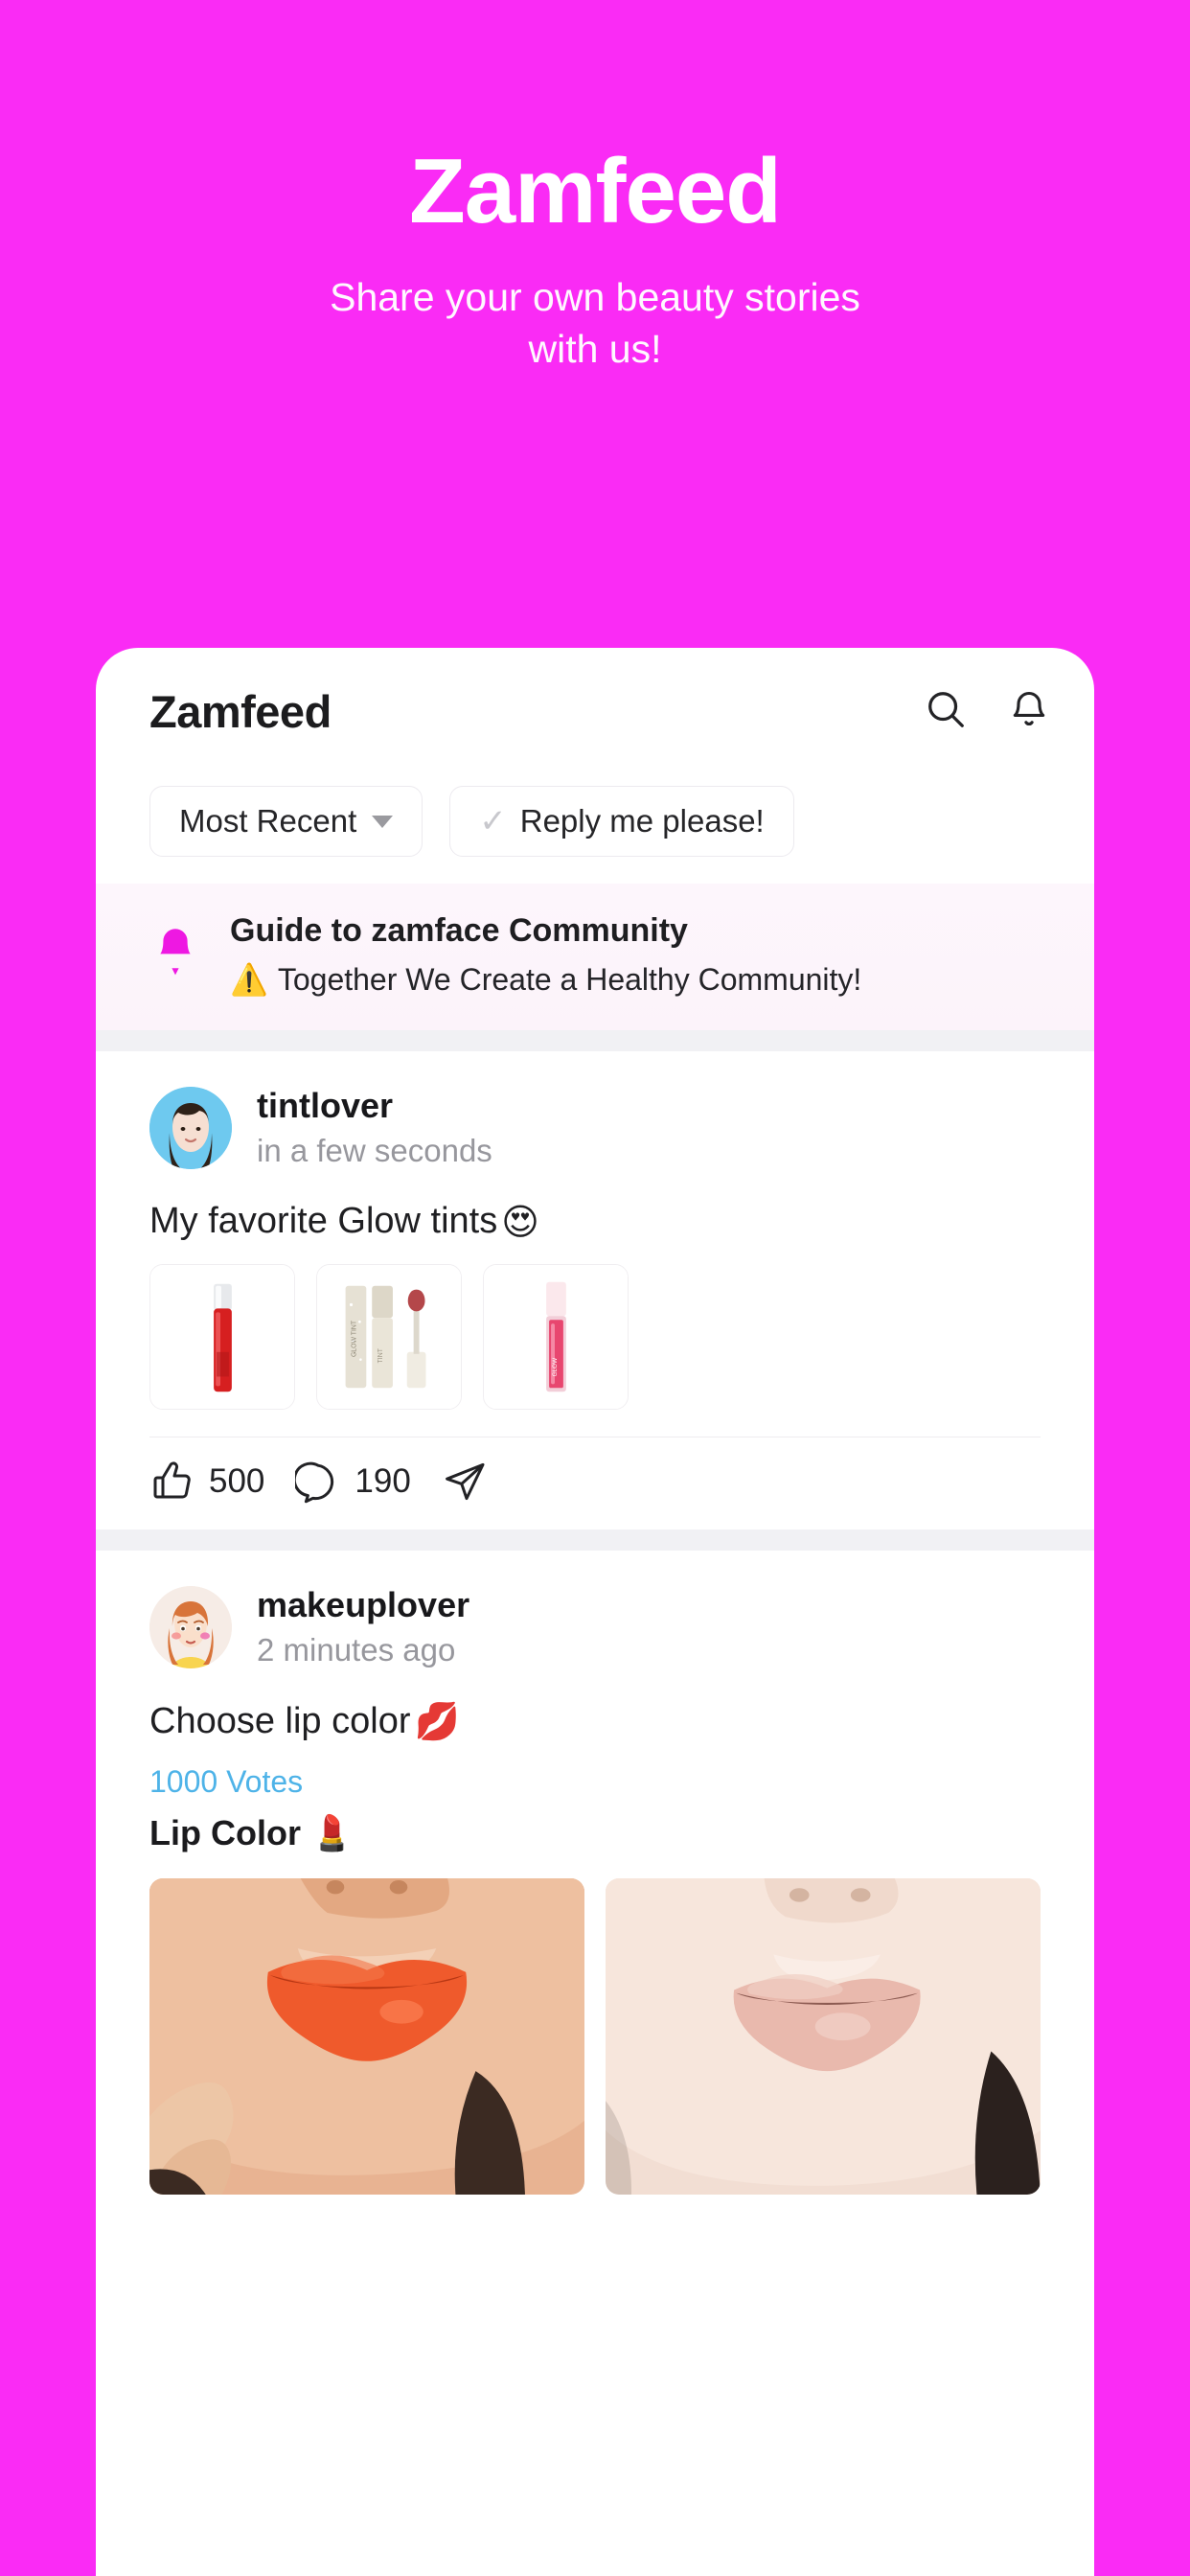 The height and width of the screenshot is (2576, 1190). Describe the element at coordinates (354, 1338) in the screenshot. I see `svg-text: GLOW TINT` at that location.